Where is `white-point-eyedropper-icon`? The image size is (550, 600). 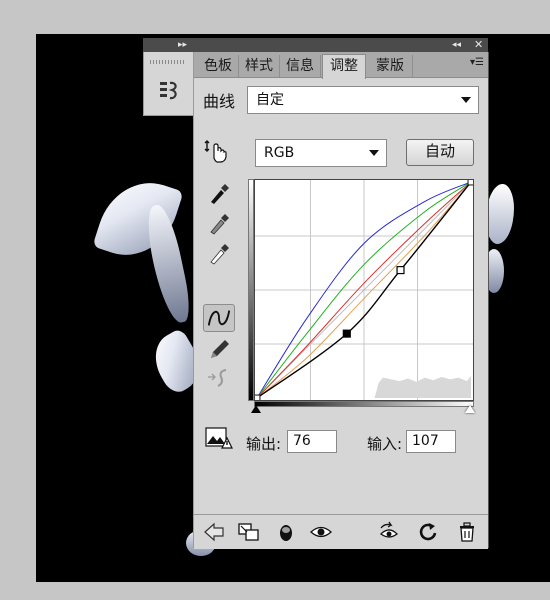
white-point-eyedropper-icon is located at coordinates (219, 253).